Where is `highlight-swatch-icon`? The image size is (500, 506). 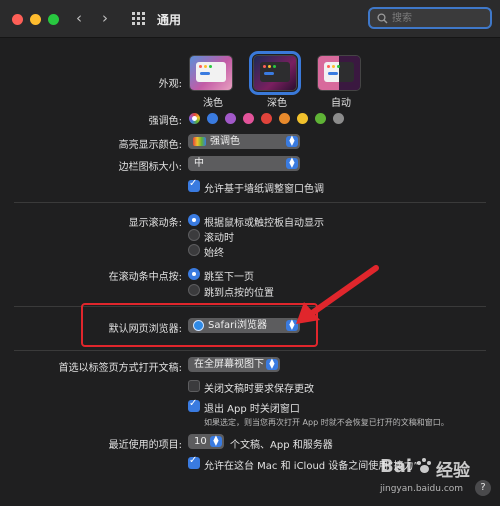
highlight-swatch-icon is located at coordinates (199, 141).